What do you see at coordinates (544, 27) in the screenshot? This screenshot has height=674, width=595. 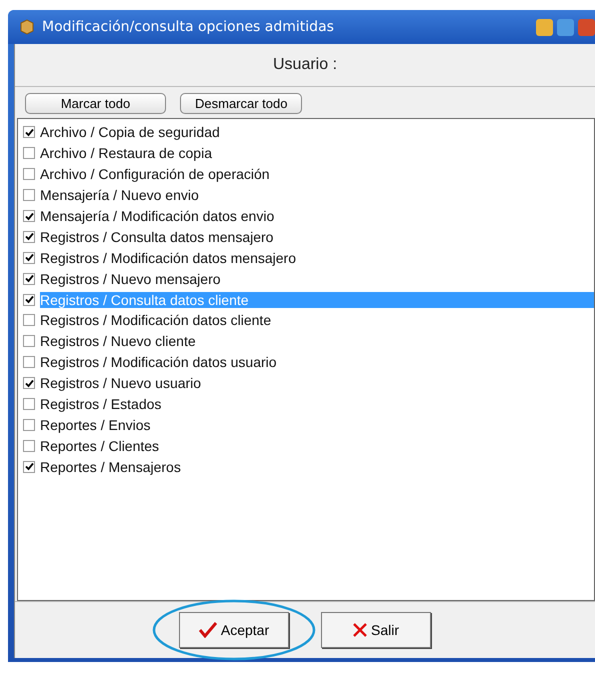 I see `minimize-button` at bounding box center [544, 27].